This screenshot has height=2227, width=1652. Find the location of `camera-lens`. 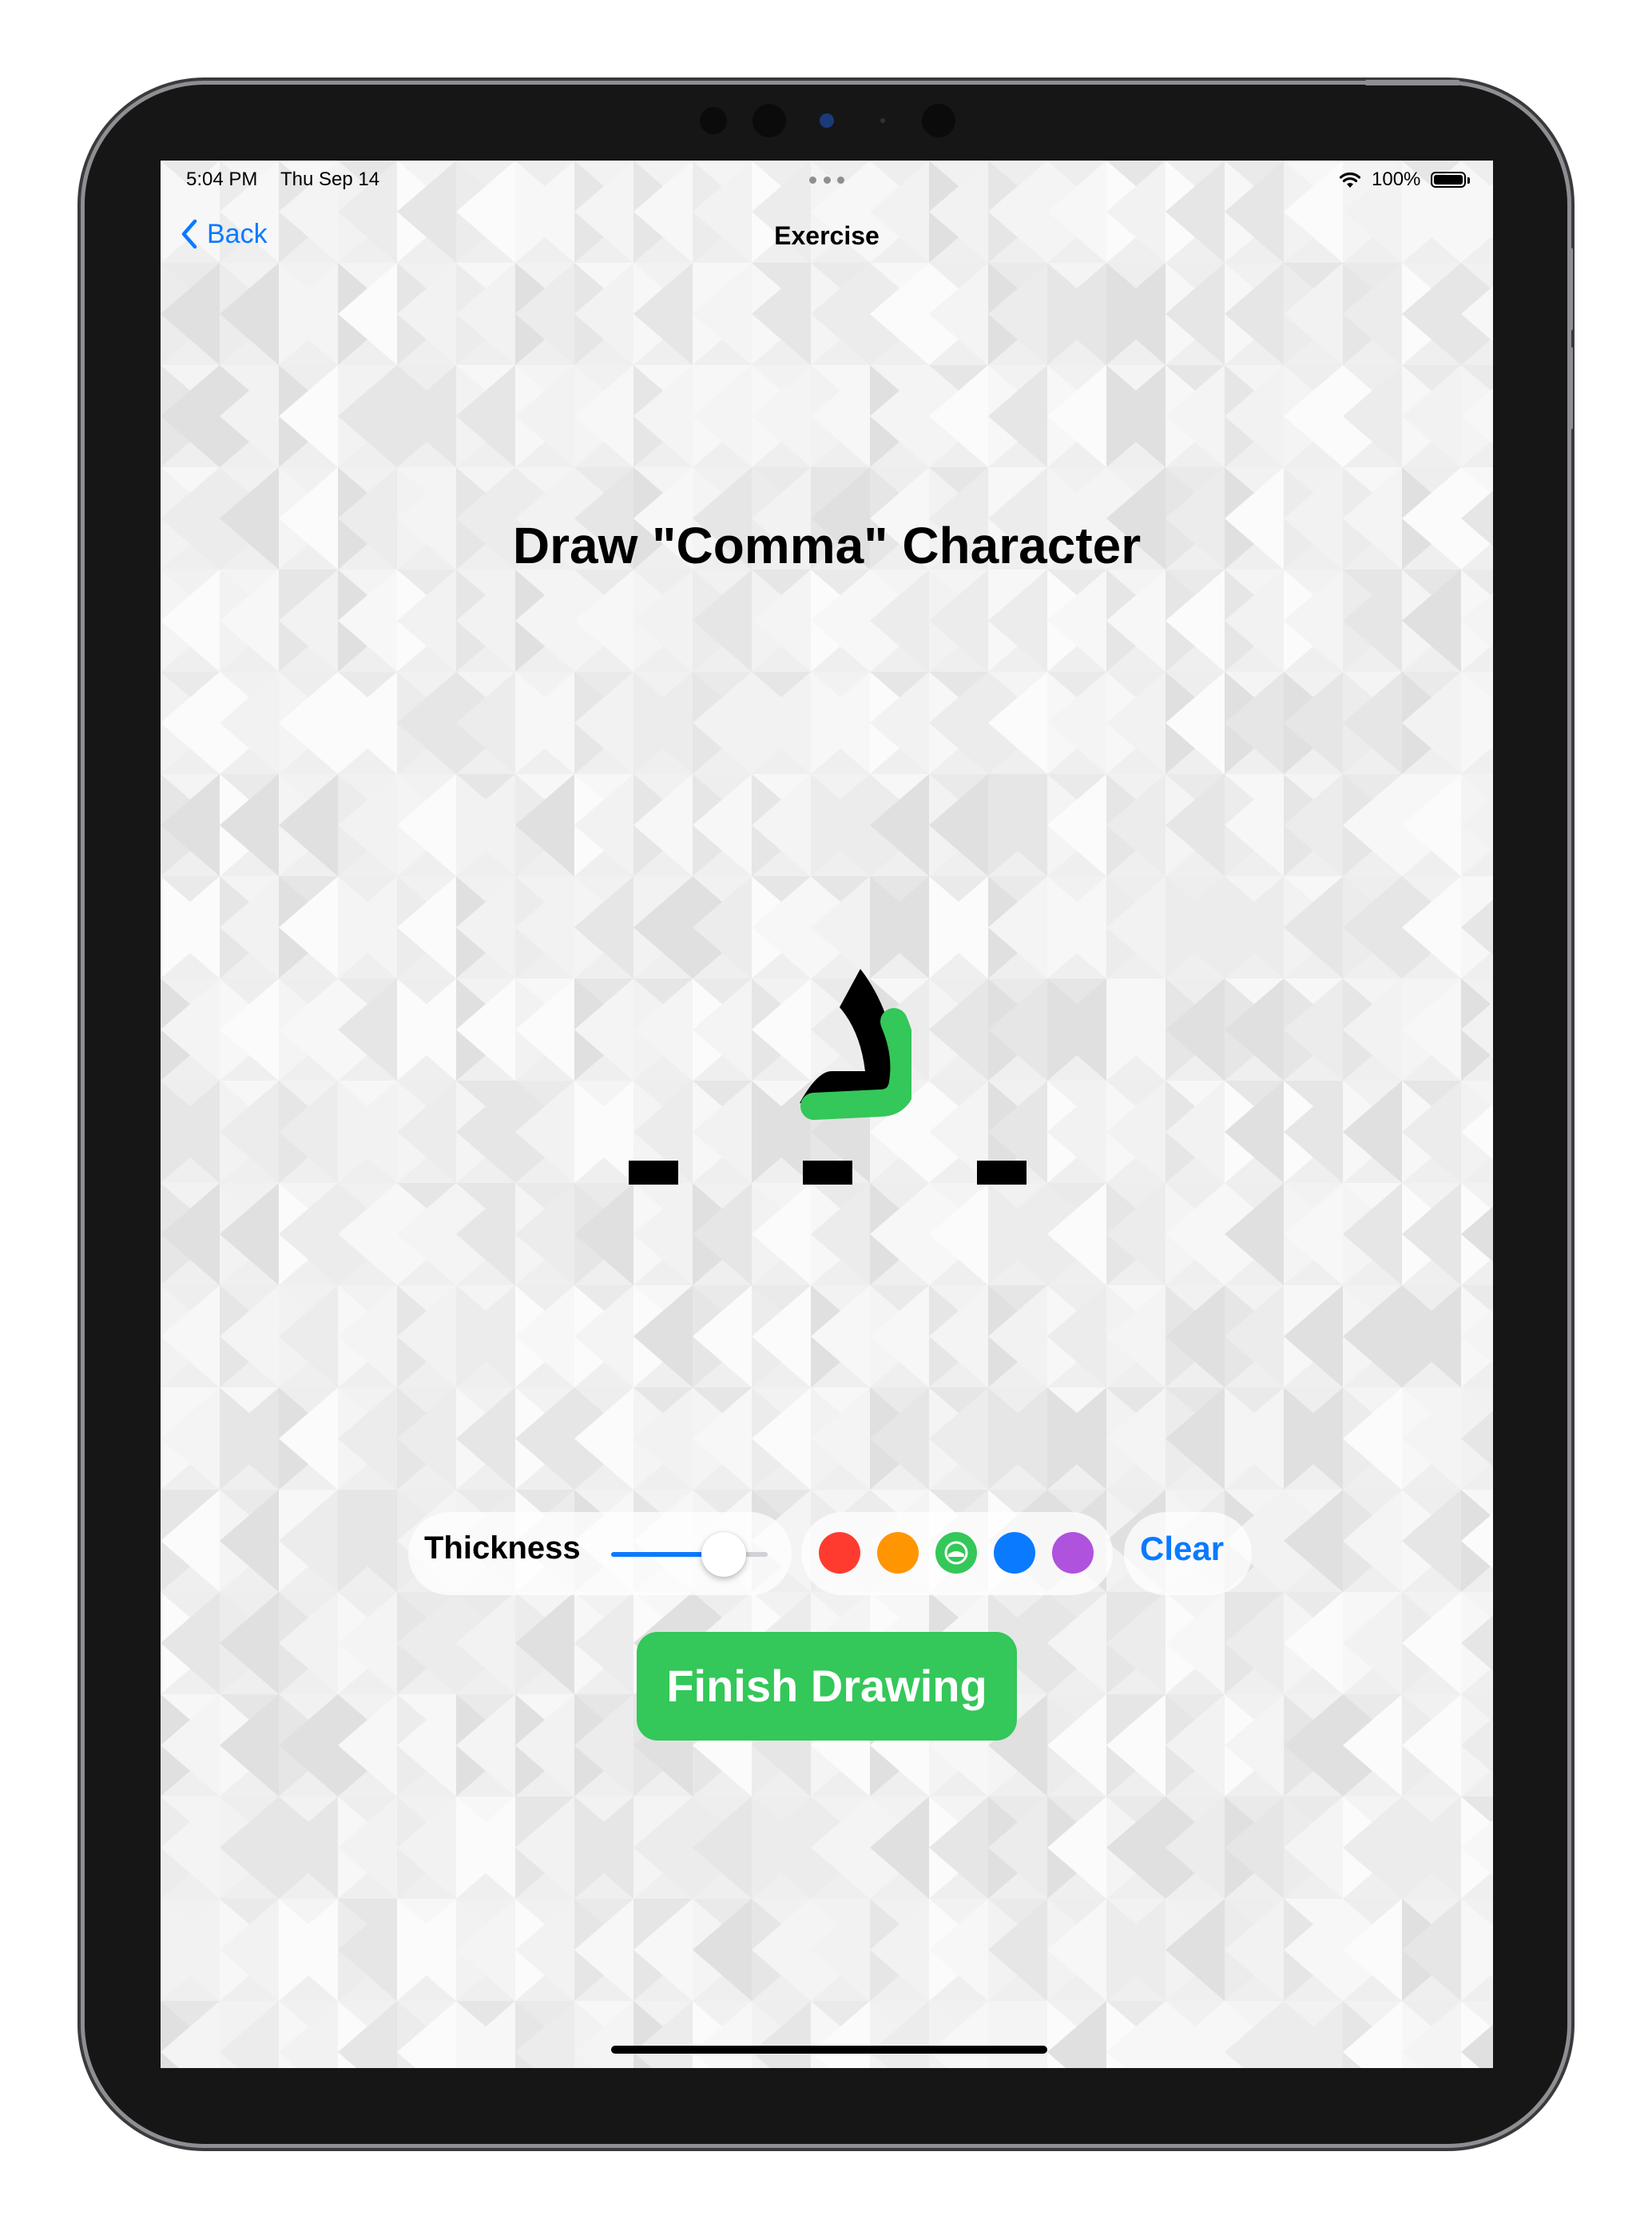

camera-lens is located at coordinates (827, 121).